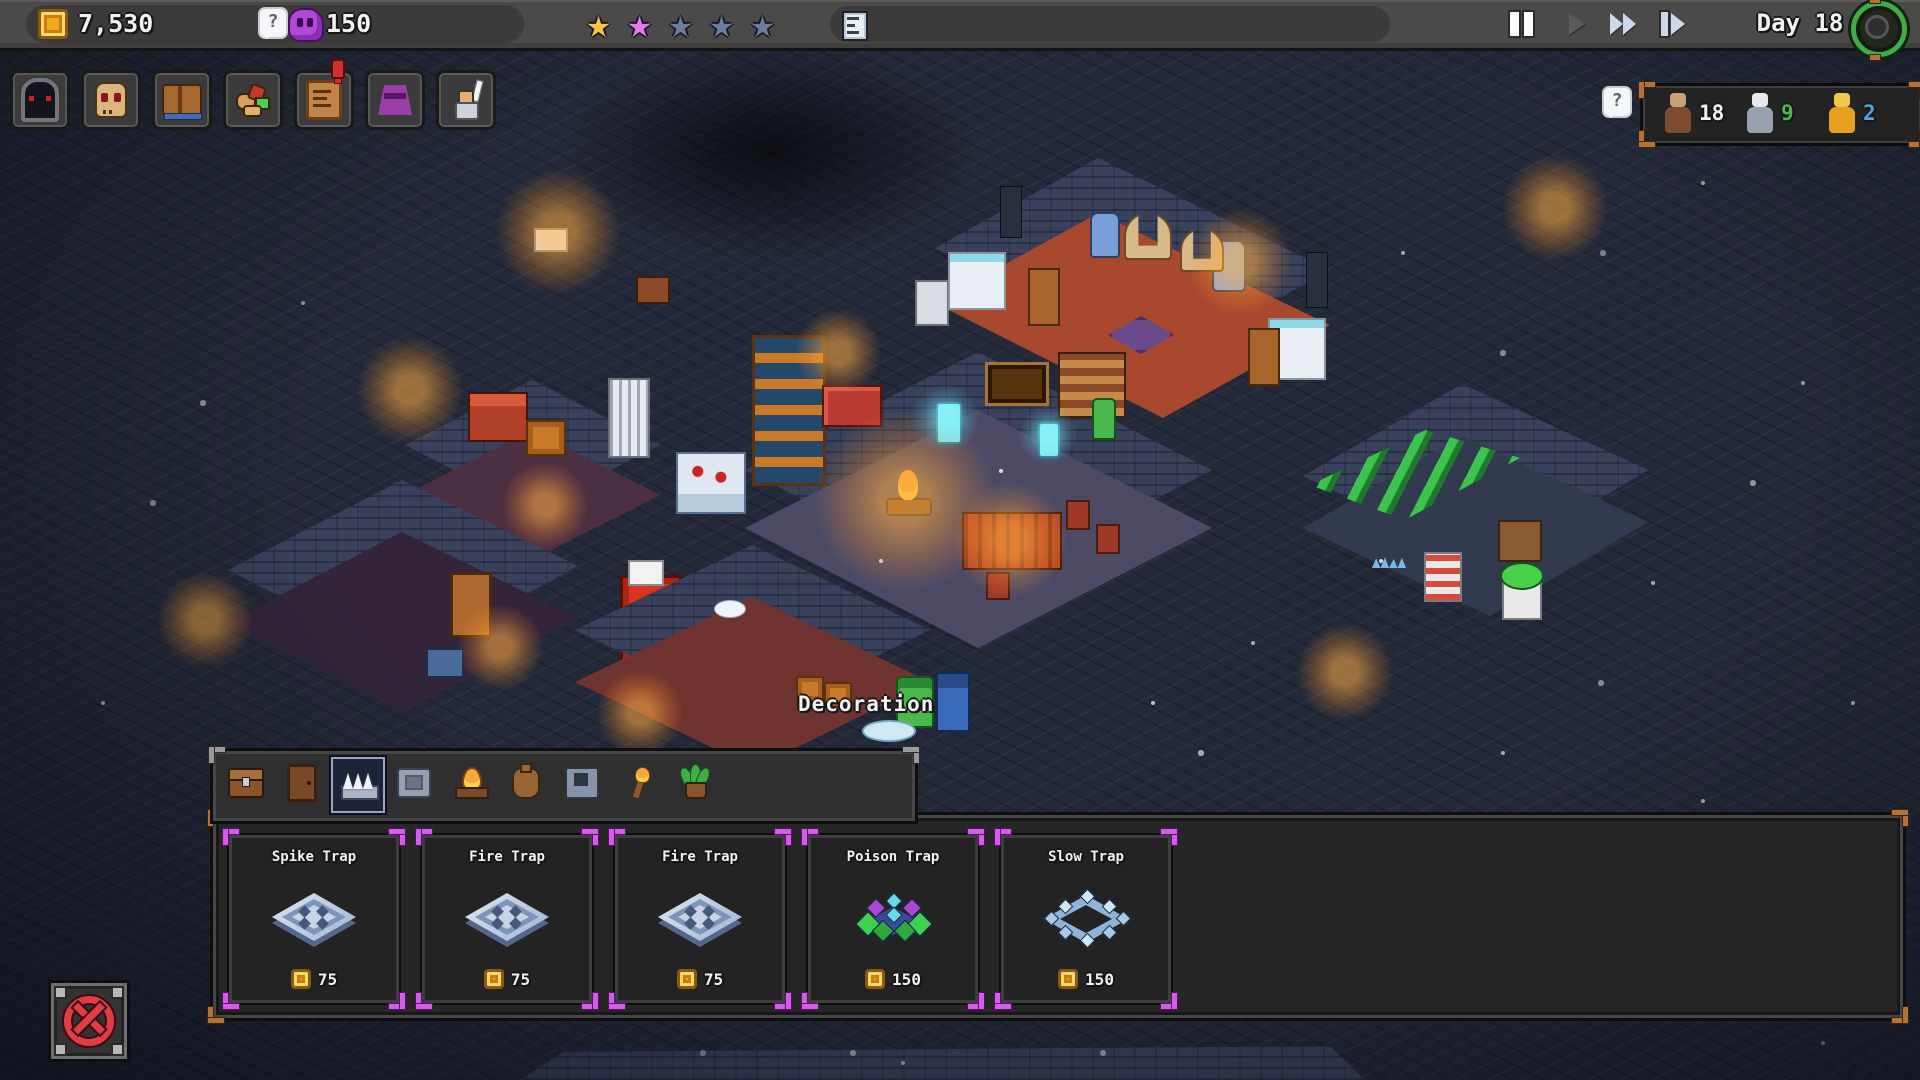 The image size is (1920, 1080). Describe the element at coordinates (1623, 24) in the screenshot. I see `fast-forward-button` at that location.